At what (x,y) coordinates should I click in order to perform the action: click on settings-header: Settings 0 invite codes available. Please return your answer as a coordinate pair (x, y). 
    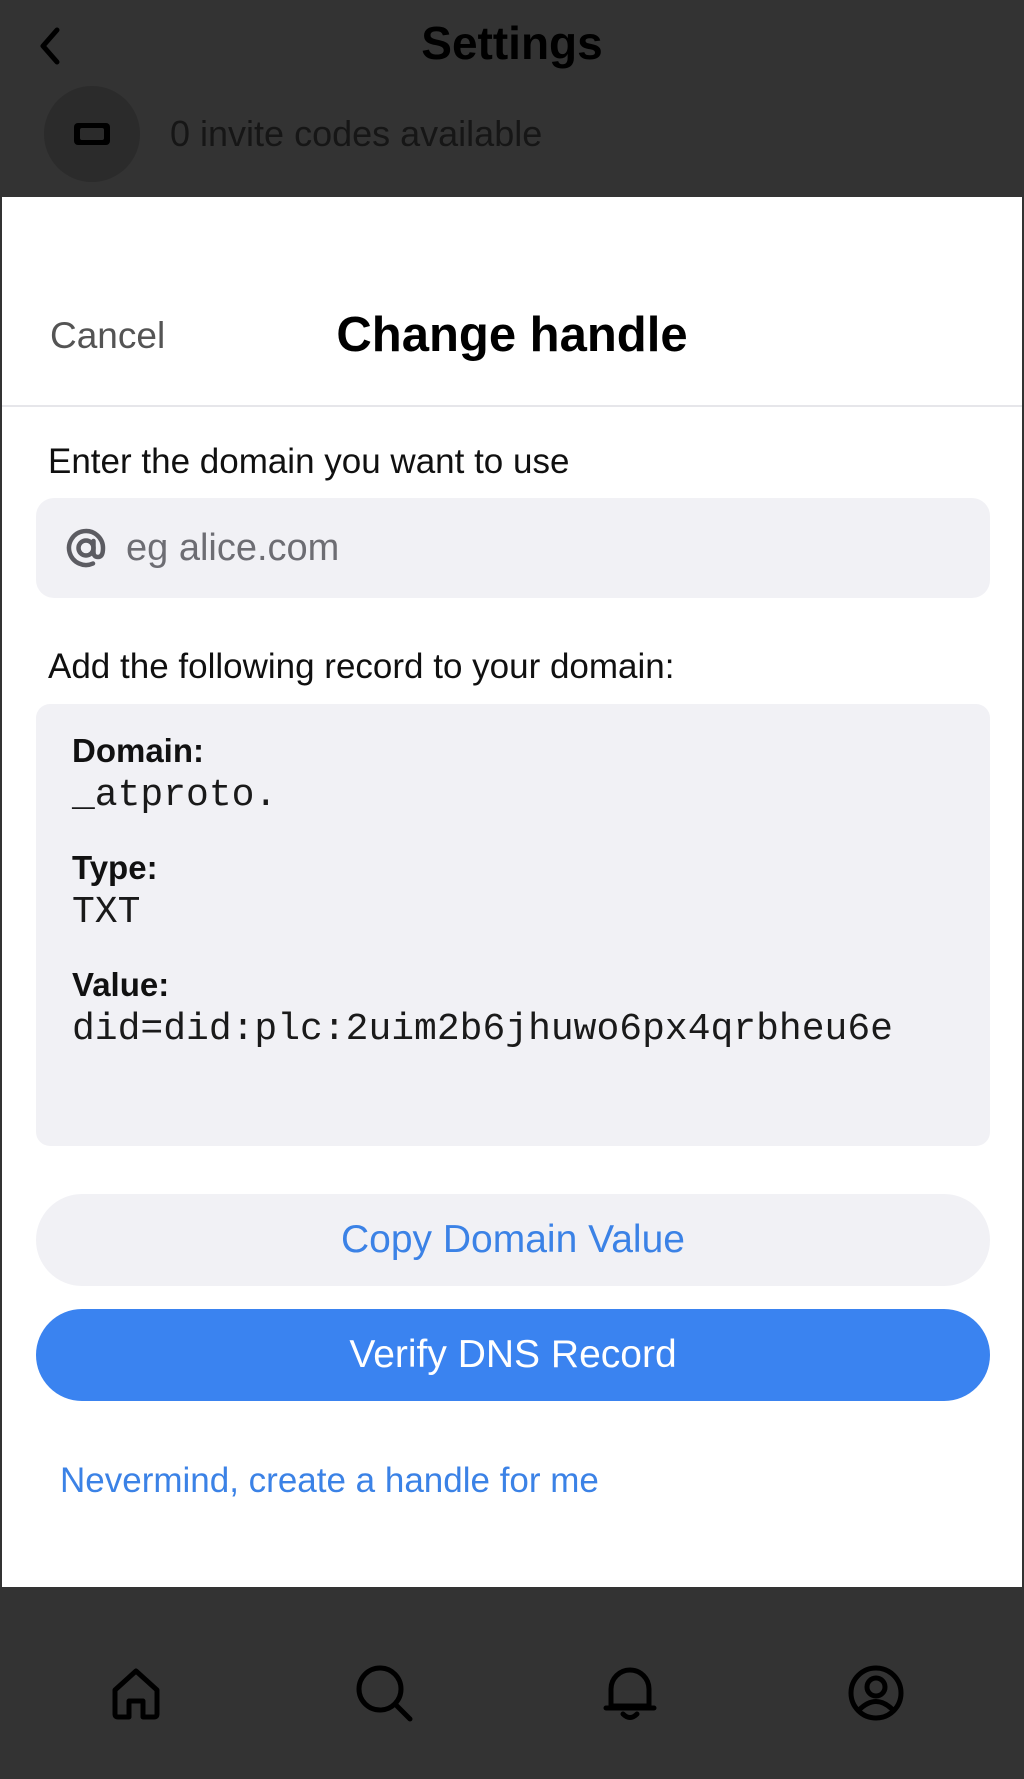
    Looking at the image, I should click on (512, 98).